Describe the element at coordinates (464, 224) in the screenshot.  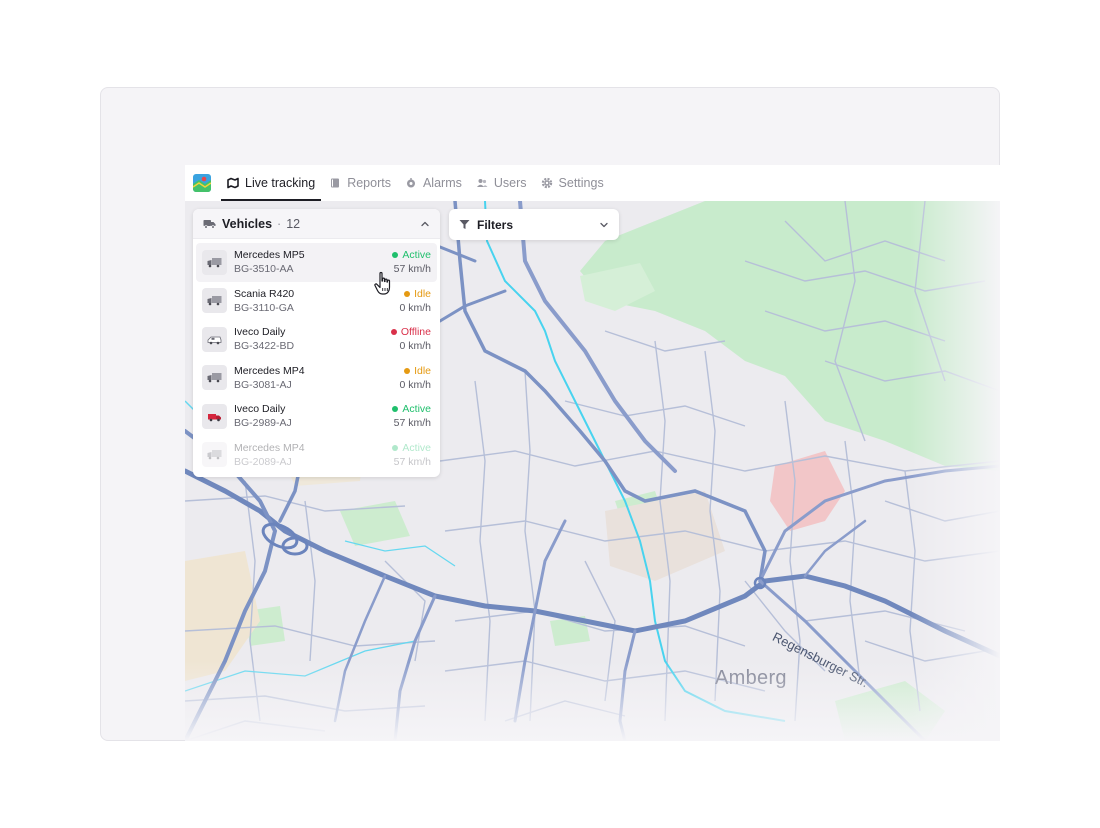
I see `filter-icon` at that location.